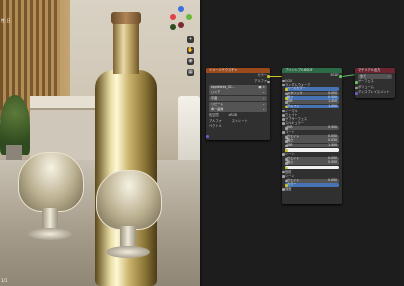  Describe the element at coordinates (276, 76) in the screenshot. I see `color-link-wire` at that location.